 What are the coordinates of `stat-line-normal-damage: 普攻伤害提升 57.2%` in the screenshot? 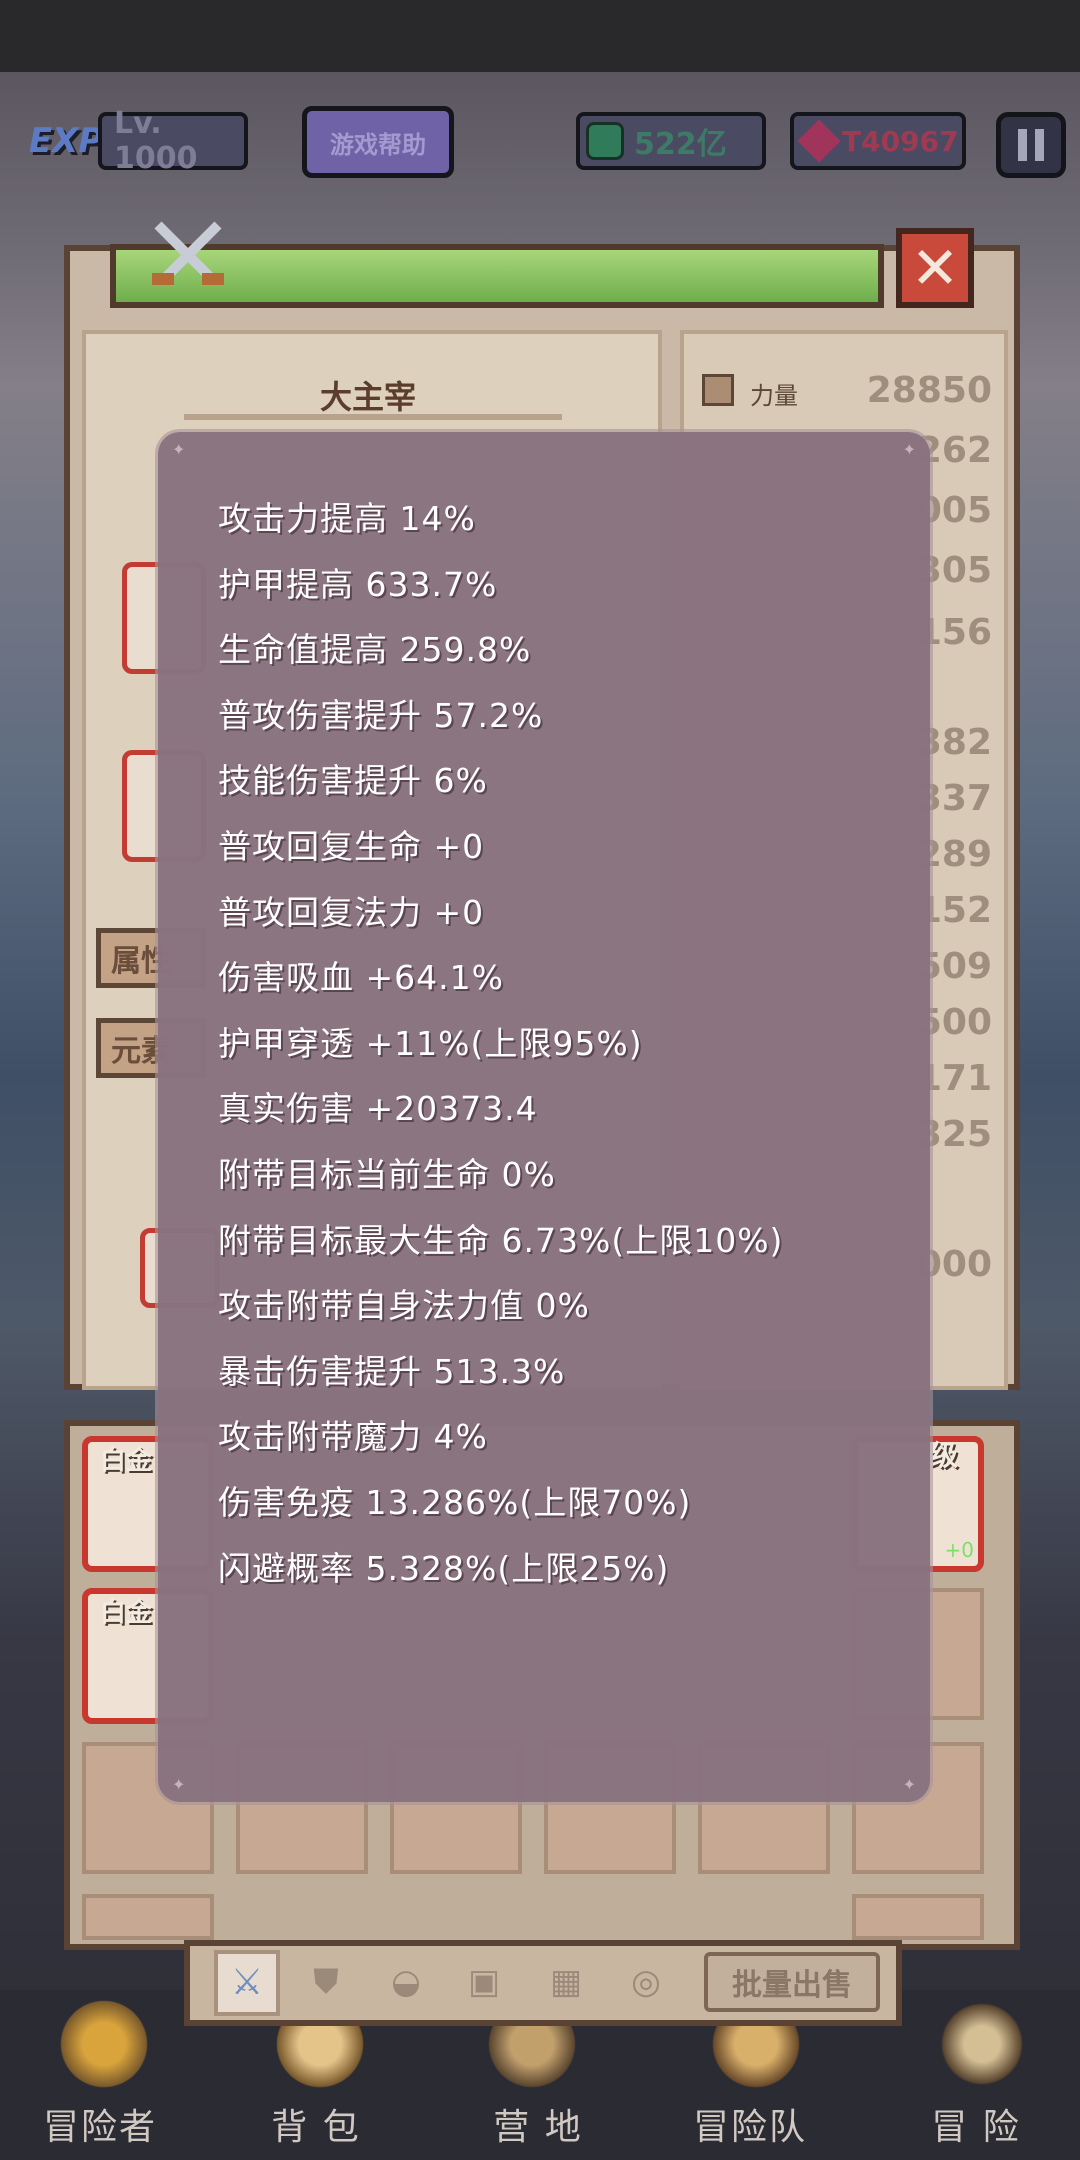 It's located at (381, 715).